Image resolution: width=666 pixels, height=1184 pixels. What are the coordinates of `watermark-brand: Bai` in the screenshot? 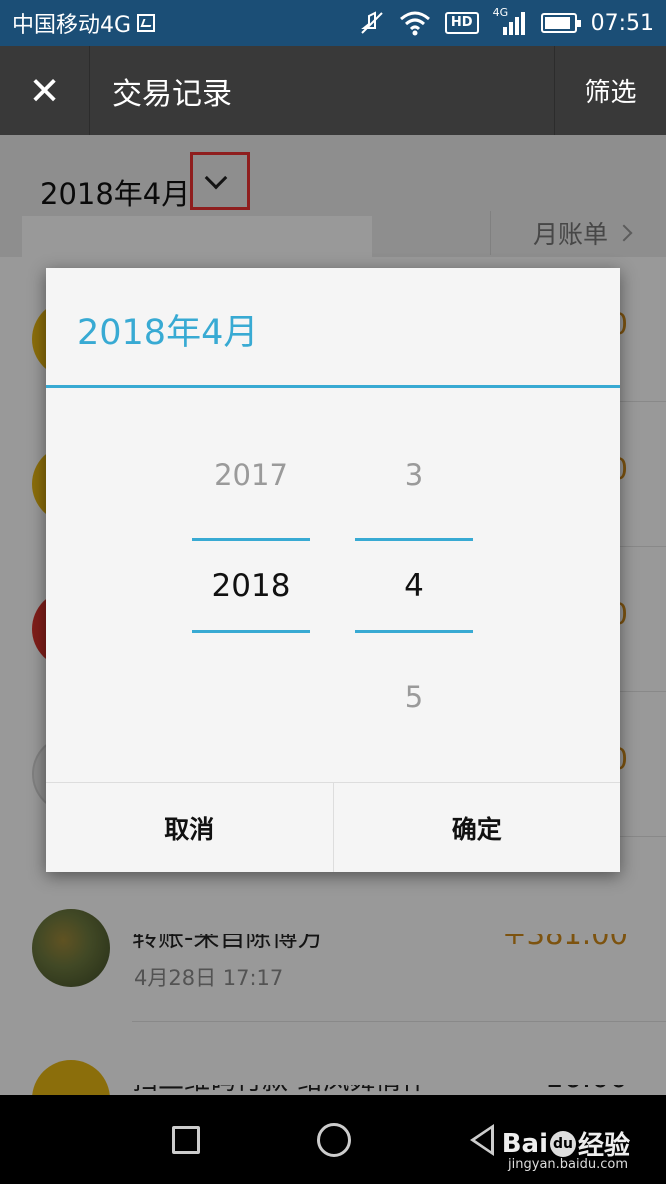 It's located at (524, 1143).